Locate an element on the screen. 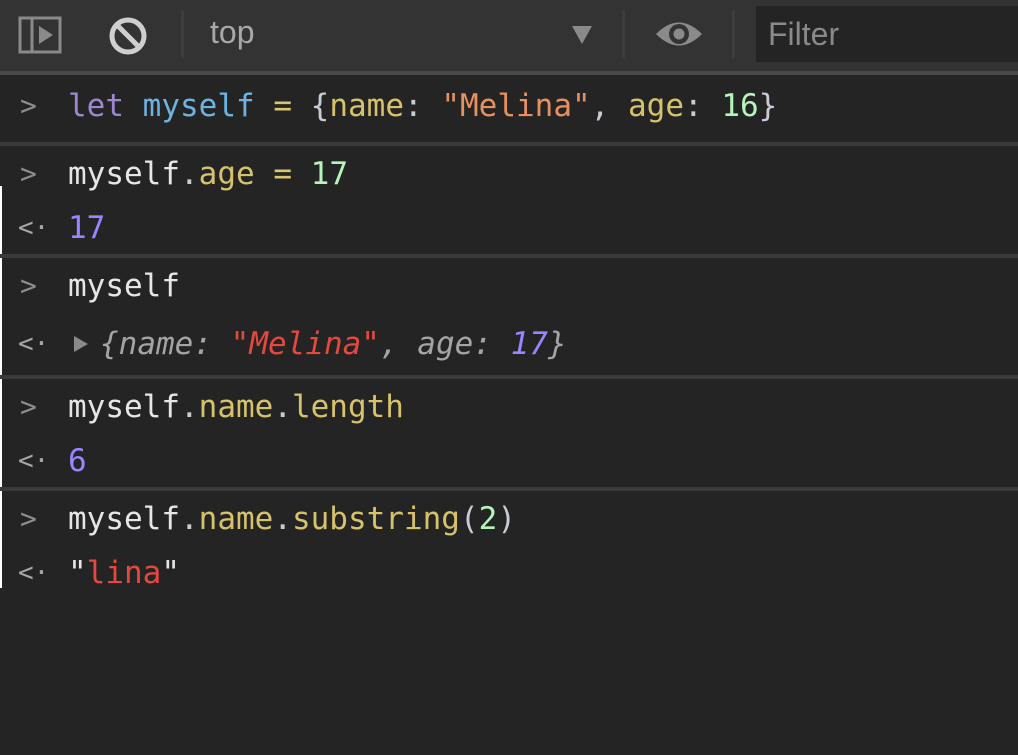  object-preview: {name: "Melina", age: 17} is located at coordinates (333, 344).